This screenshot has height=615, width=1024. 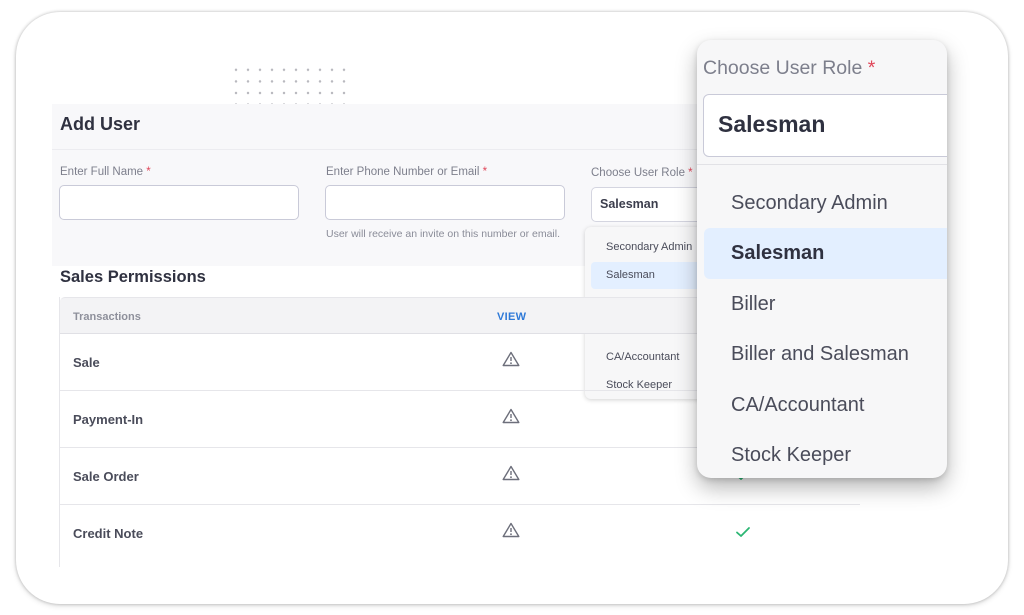 I want to click on column-view: VIEW, so click(x=511, y=317).